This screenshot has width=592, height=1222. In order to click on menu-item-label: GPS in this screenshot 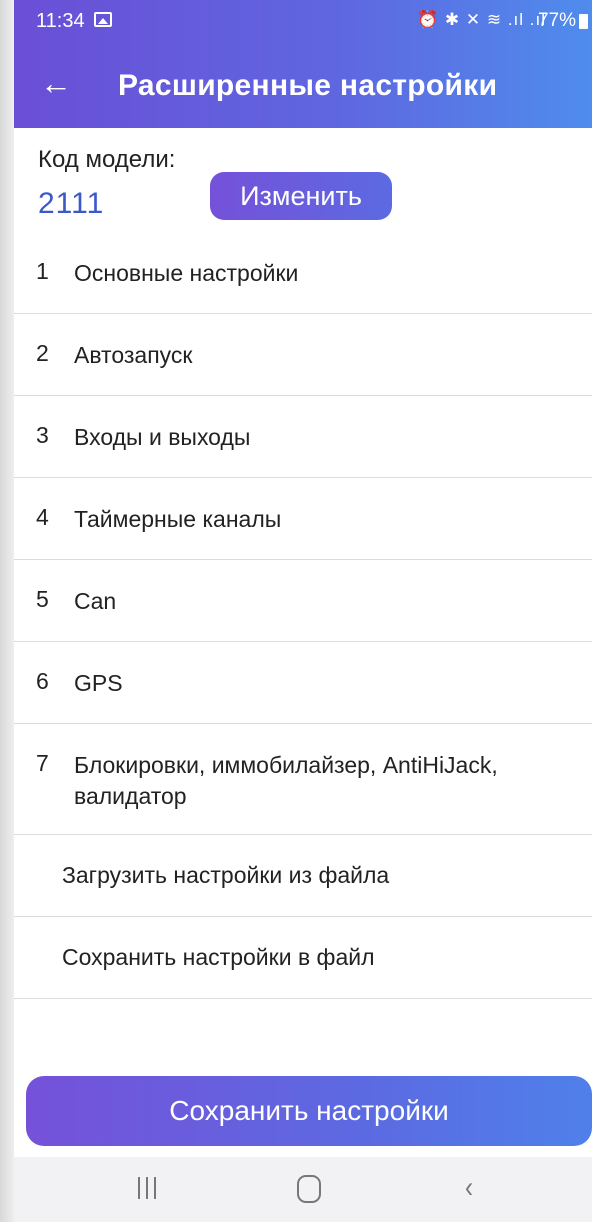, I will do `click(98, 683)`.